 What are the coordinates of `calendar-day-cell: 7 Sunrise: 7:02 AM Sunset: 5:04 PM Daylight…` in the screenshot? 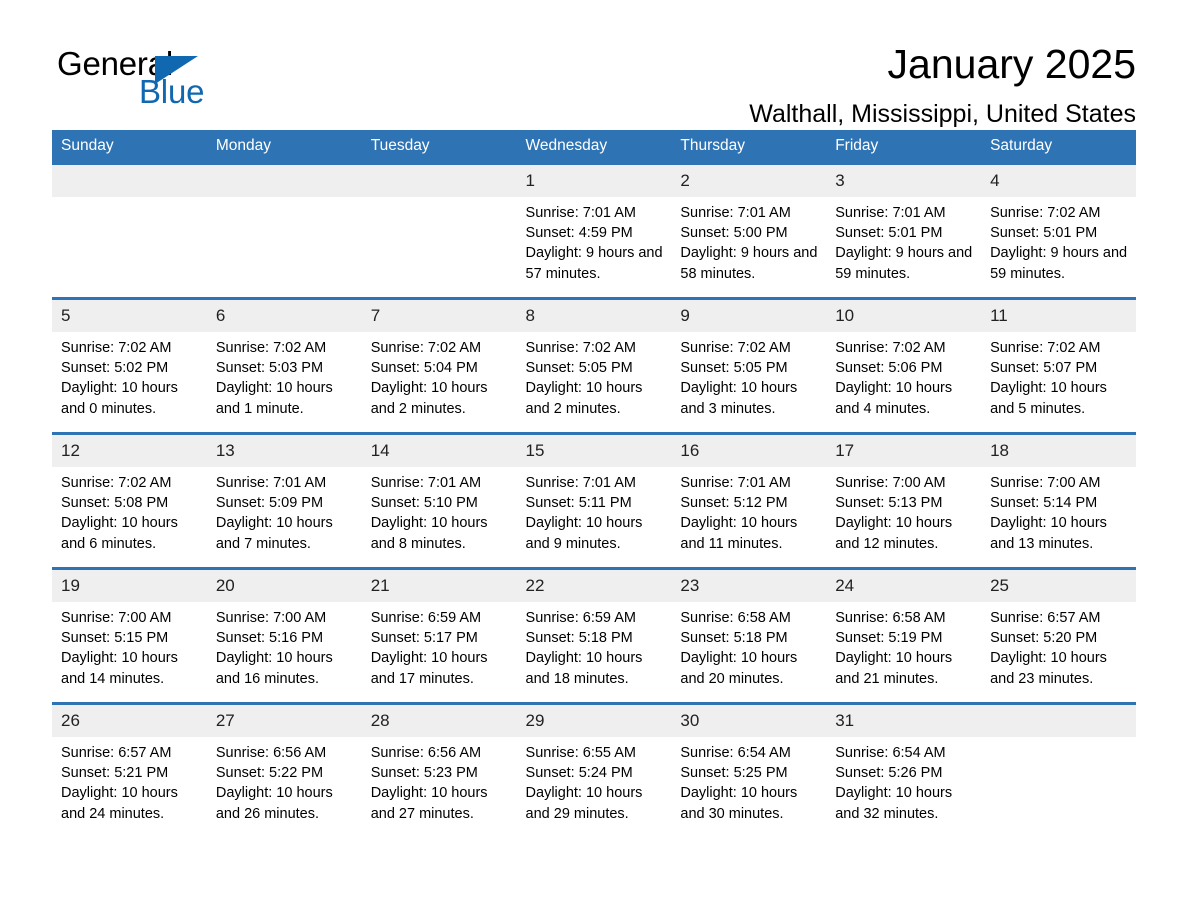 It's located at (439, 365).